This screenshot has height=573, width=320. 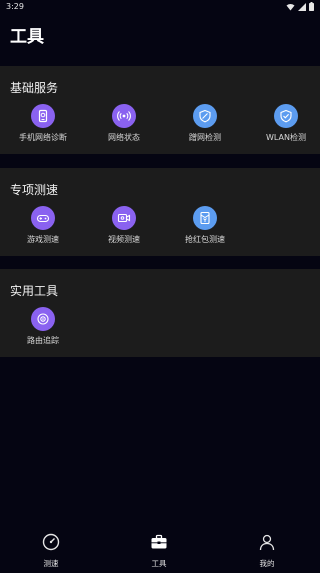 What do you see at coordinates (205, 116) in the screenshot?
I see `wifi-leech-detect-icon` at bounding box center [205, 116].